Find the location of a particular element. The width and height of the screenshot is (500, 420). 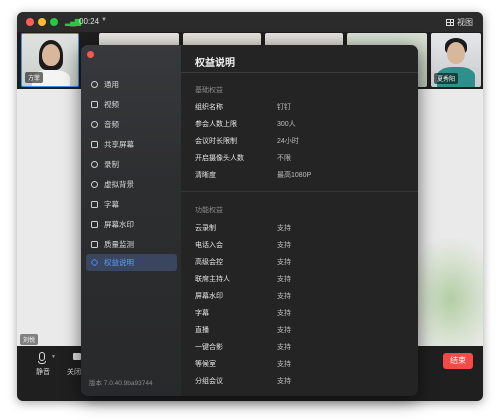

window-close-button is located at coordinates (30, 22).